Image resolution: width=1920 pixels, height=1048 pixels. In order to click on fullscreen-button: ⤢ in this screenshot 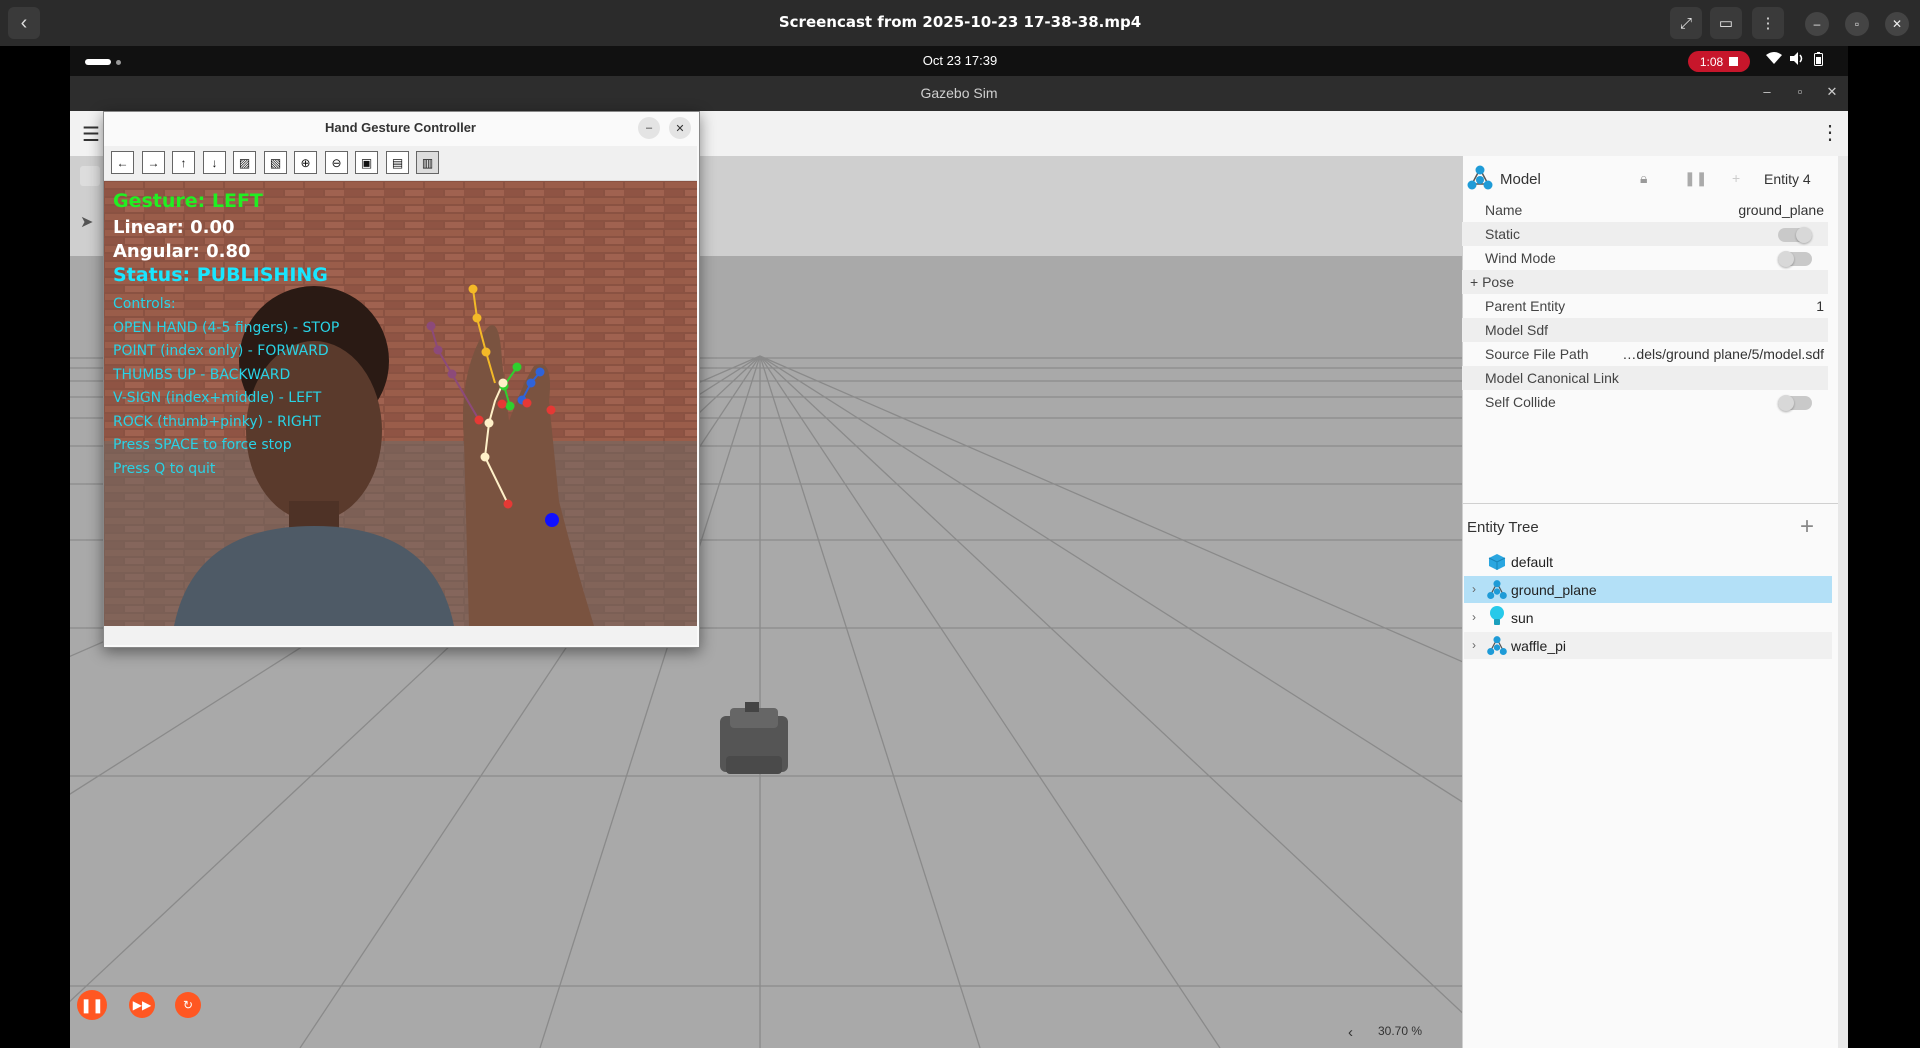, I will do `click(1686, 23)`.